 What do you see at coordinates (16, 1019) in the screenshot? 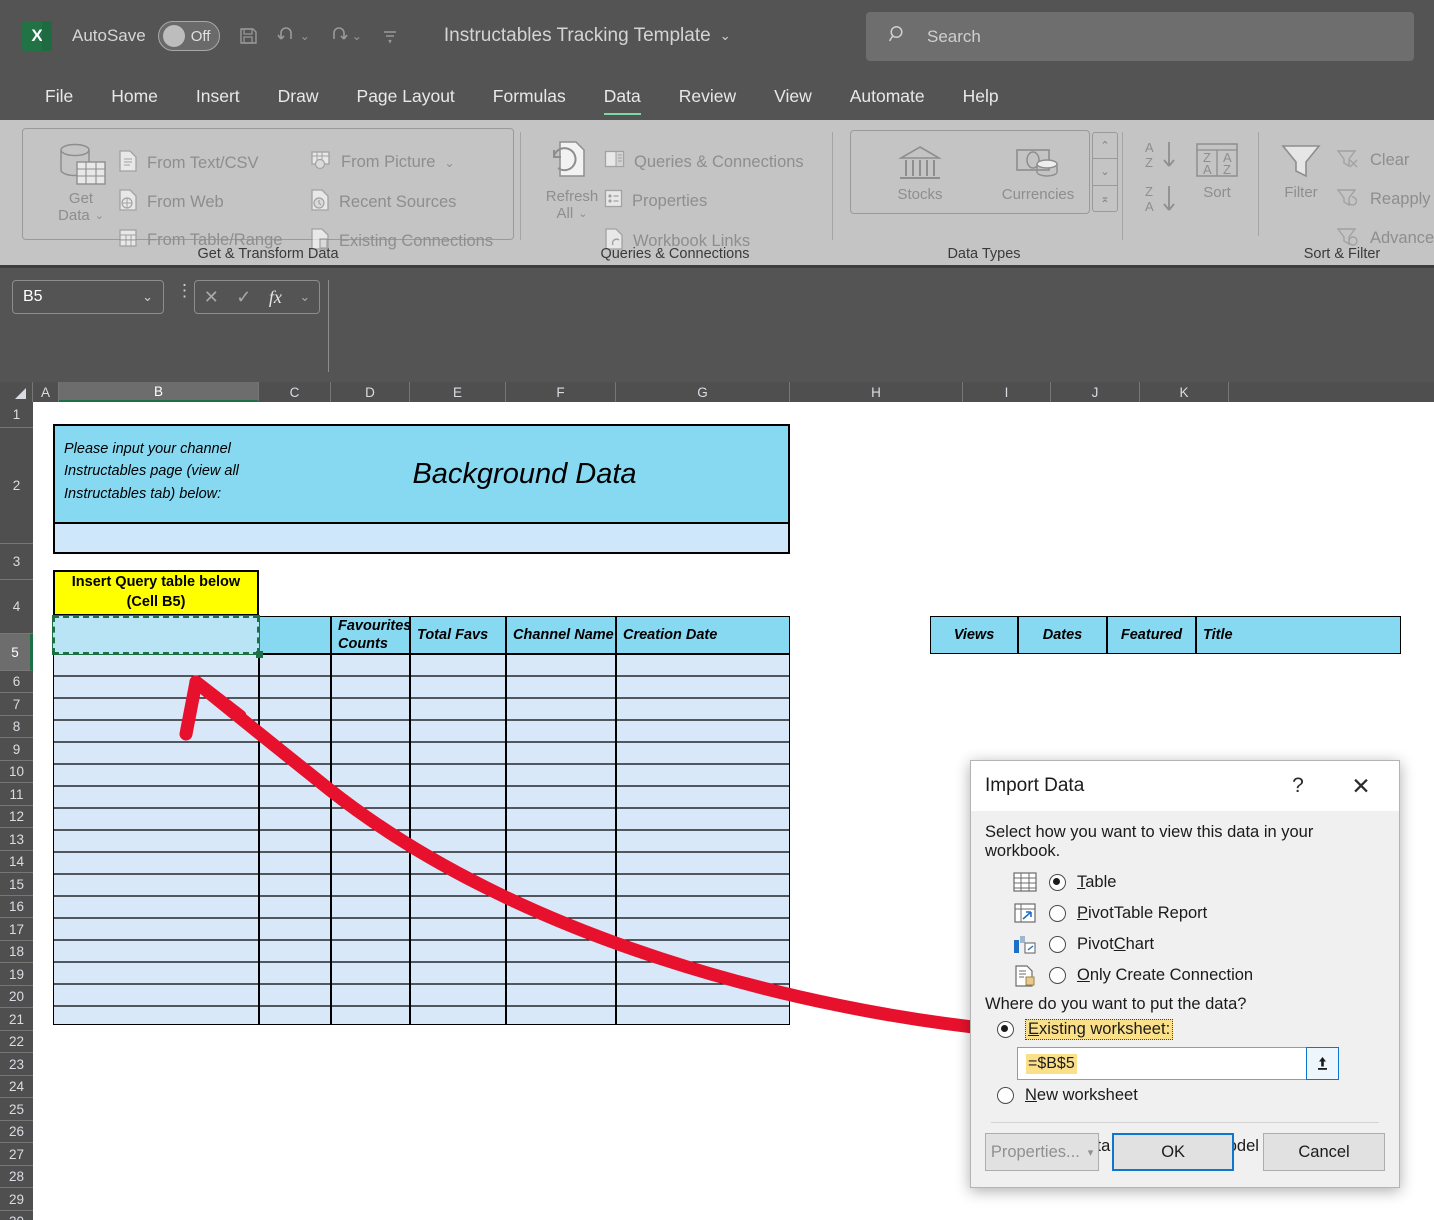
I see `row-header-21: 21` at bounding box center [16, 1019].